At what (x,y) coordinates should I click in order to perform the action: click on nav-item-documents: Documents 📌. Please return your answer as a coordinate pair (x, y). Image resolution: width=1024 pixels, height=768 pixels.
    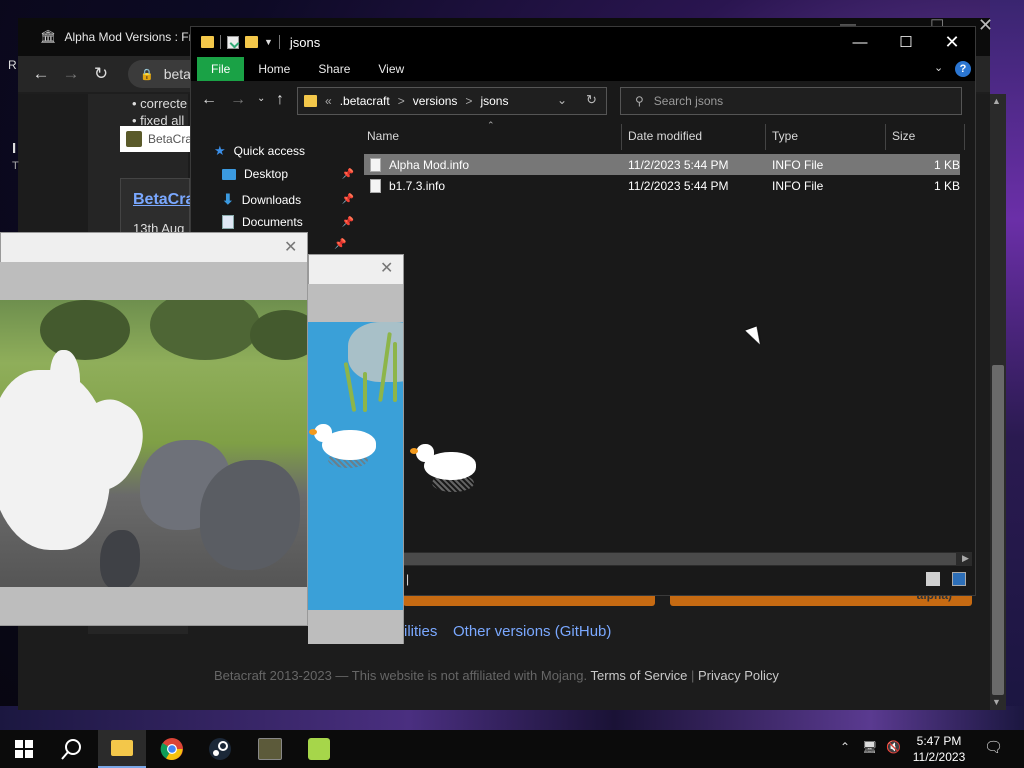
    Looking at the image, I should click on (289, 222).